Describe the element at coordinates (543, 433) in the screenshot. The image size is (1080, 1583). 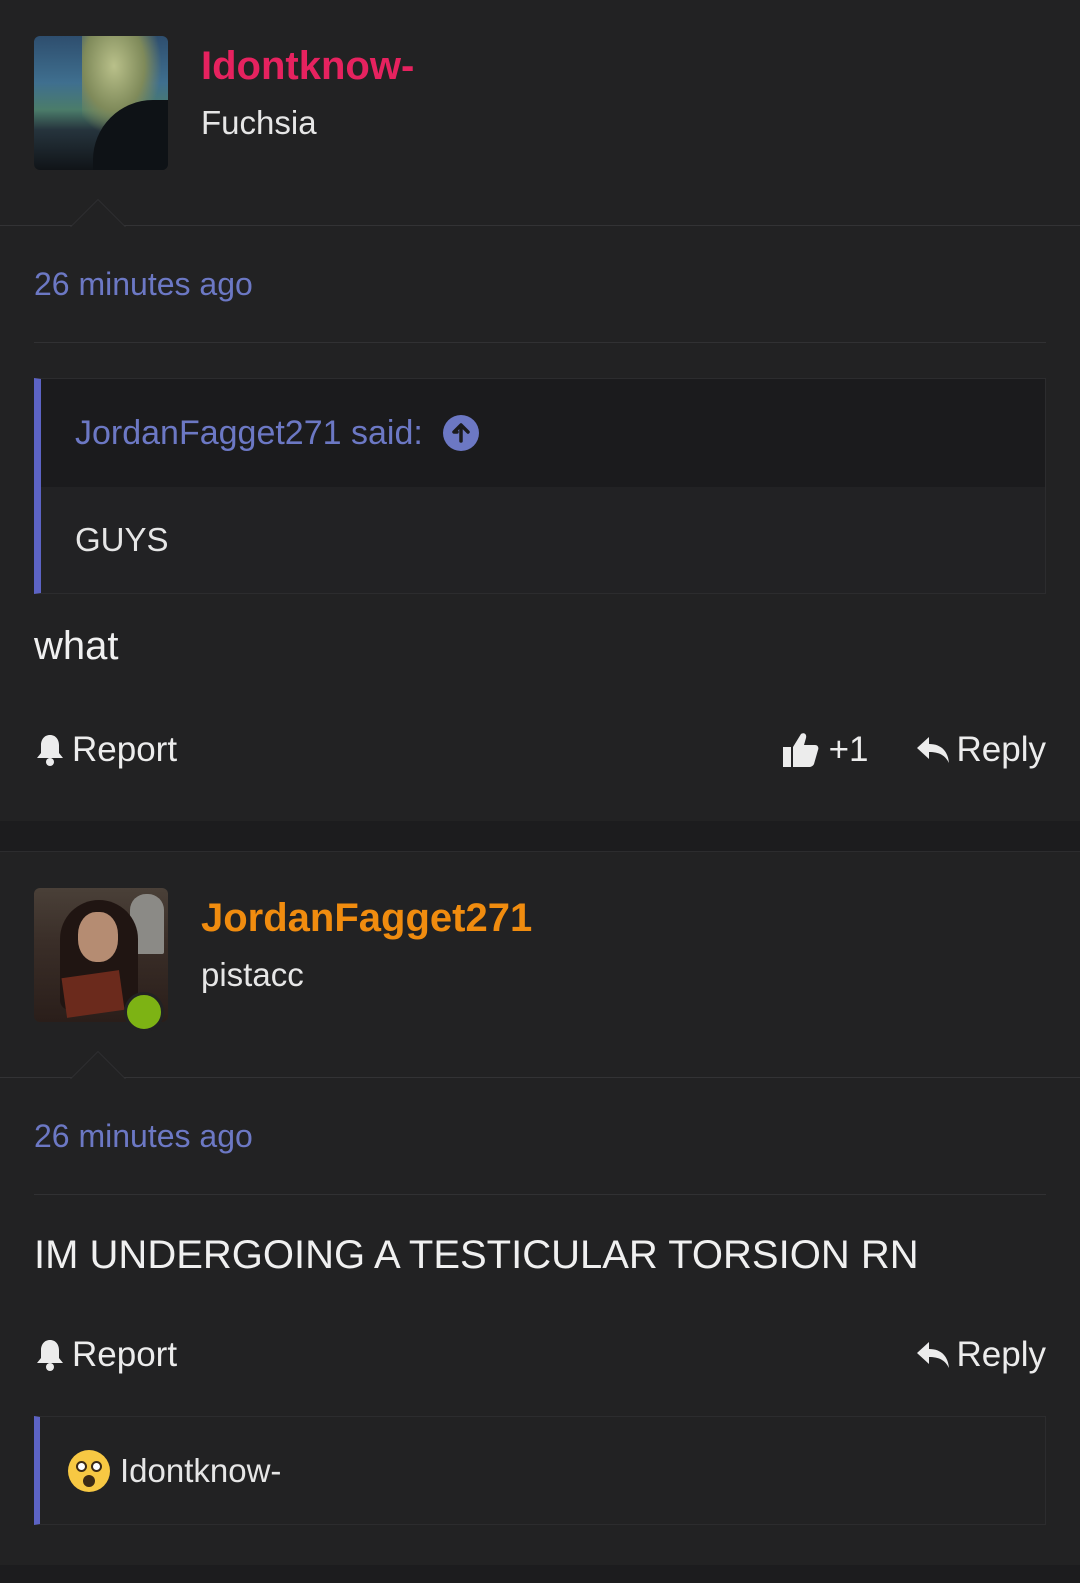
I see `quote-header: JordanFagget271 said:` at that location.